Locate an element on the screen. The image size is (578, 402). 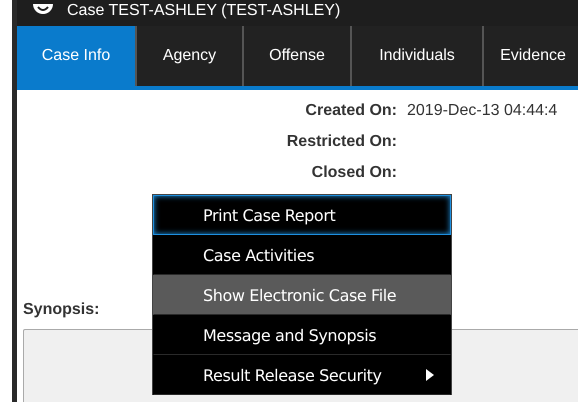
window-title: Case TEST-ASHLEY (TEST-ASHLEY) is located at coordinates (203, 11).